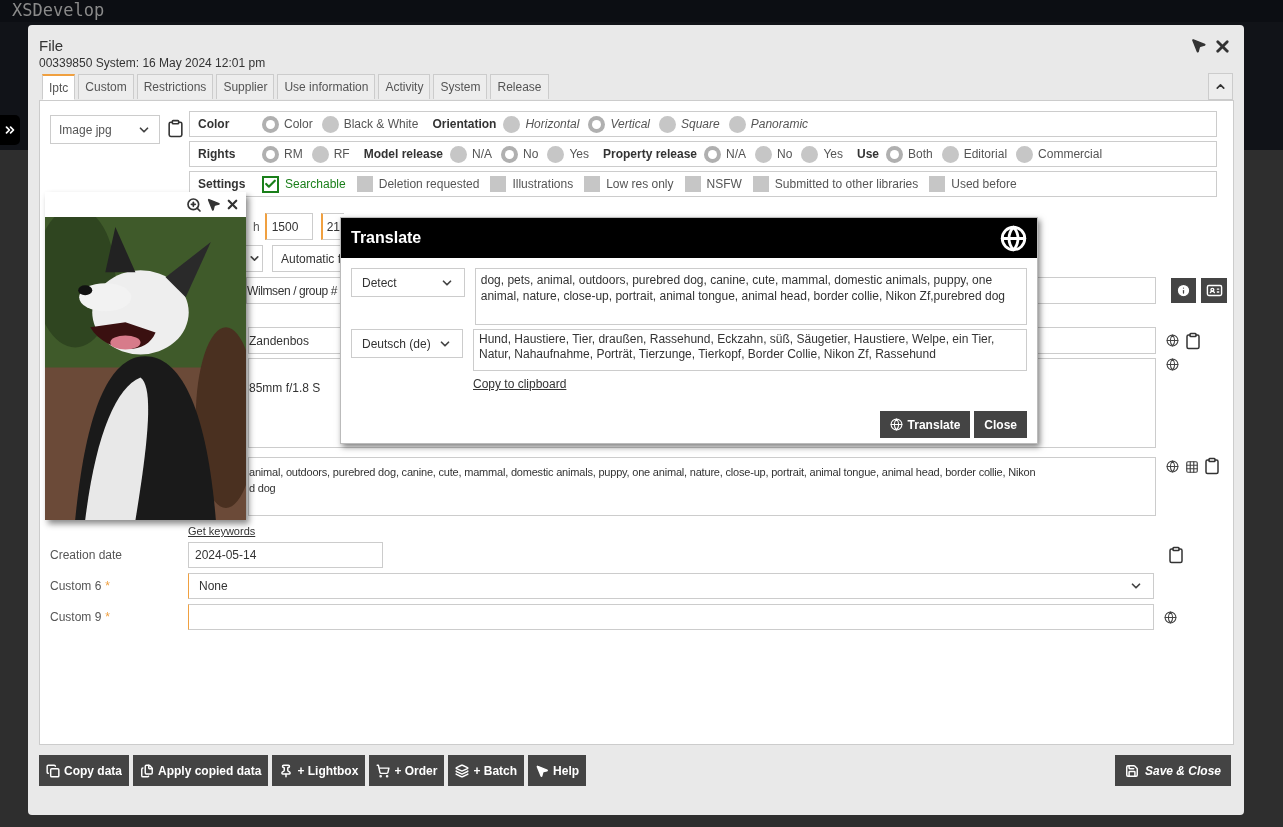 The width and height of the screenshot is (1283, 827). I want to click on translate-button: Translate, so click(925, 424).